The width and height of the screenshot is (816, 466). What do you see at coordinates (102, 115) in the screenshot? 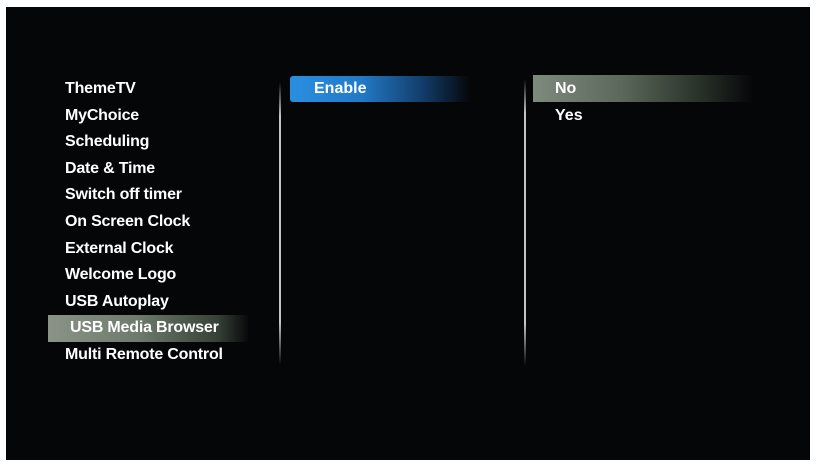
I see `menu-item-label: MyChoice` at bounding box center [102, 115].